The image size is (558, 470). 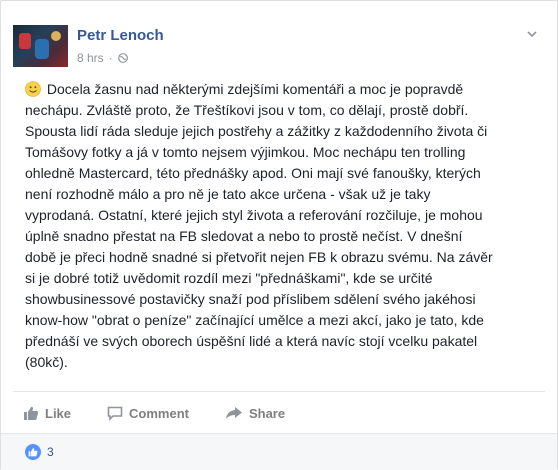 I want to click on post-meta: 8 hrs ·, so click(x=102, y=58).